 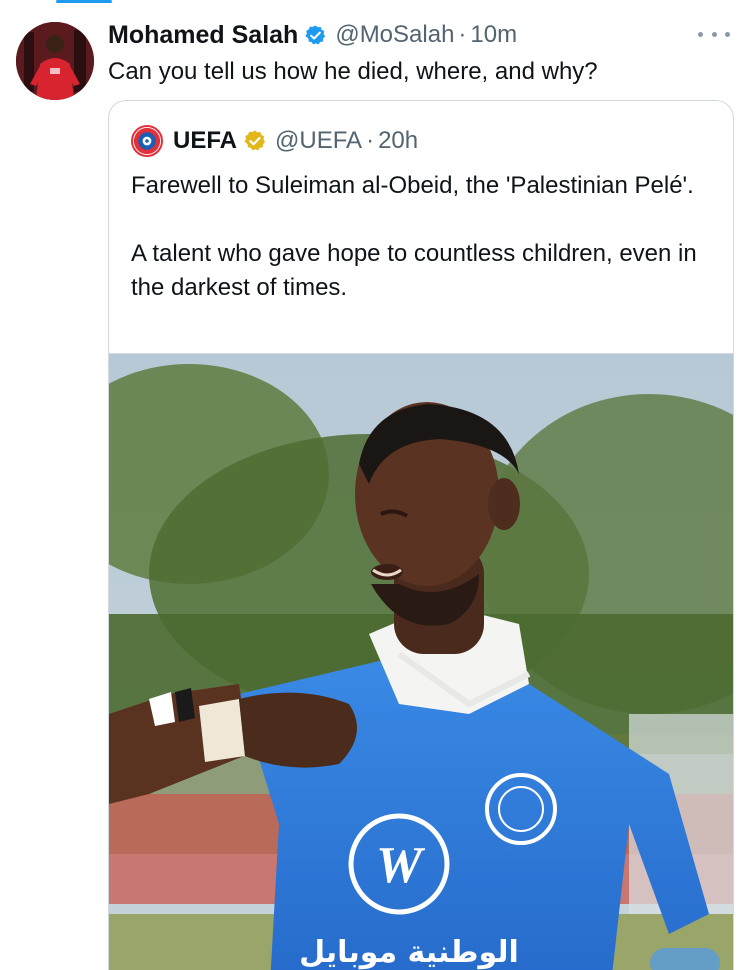 I want to click on author-name: Mohamed Salah, so click(x=203, y=35).